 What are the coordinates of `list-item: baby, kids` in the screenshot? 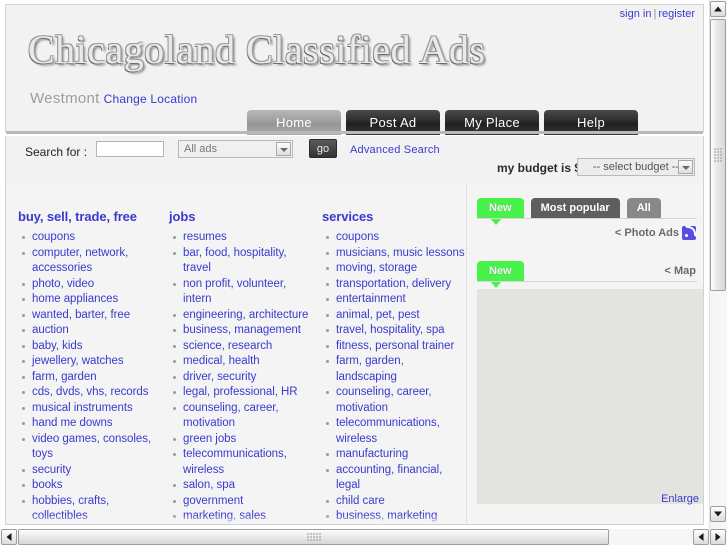 It's located at (90, 347).